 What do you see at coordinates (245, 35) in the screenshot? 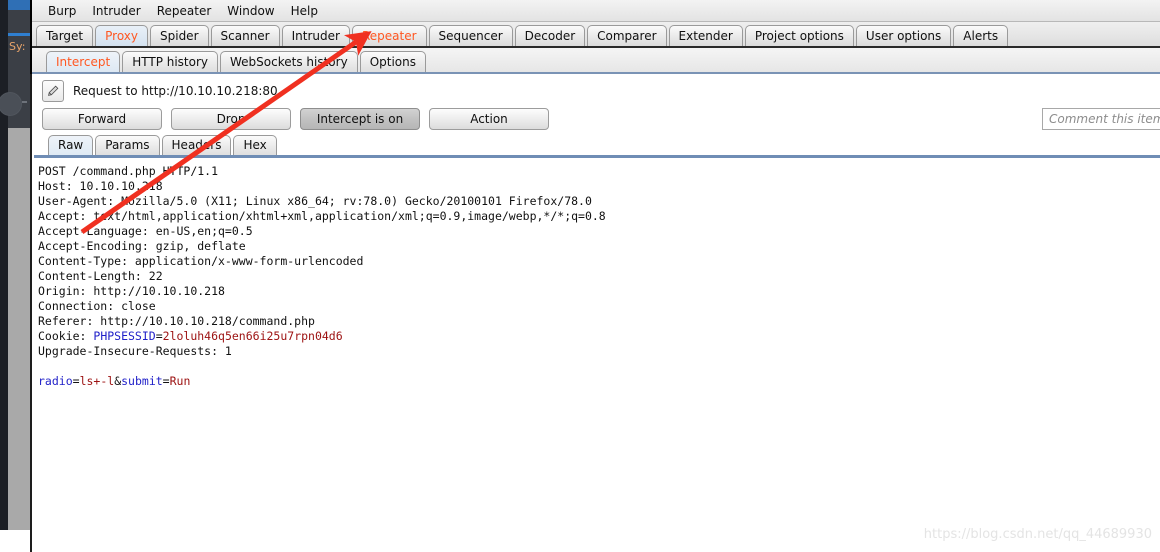
I see `tab-scanner: Scanner` at bounding box center [245, 35].